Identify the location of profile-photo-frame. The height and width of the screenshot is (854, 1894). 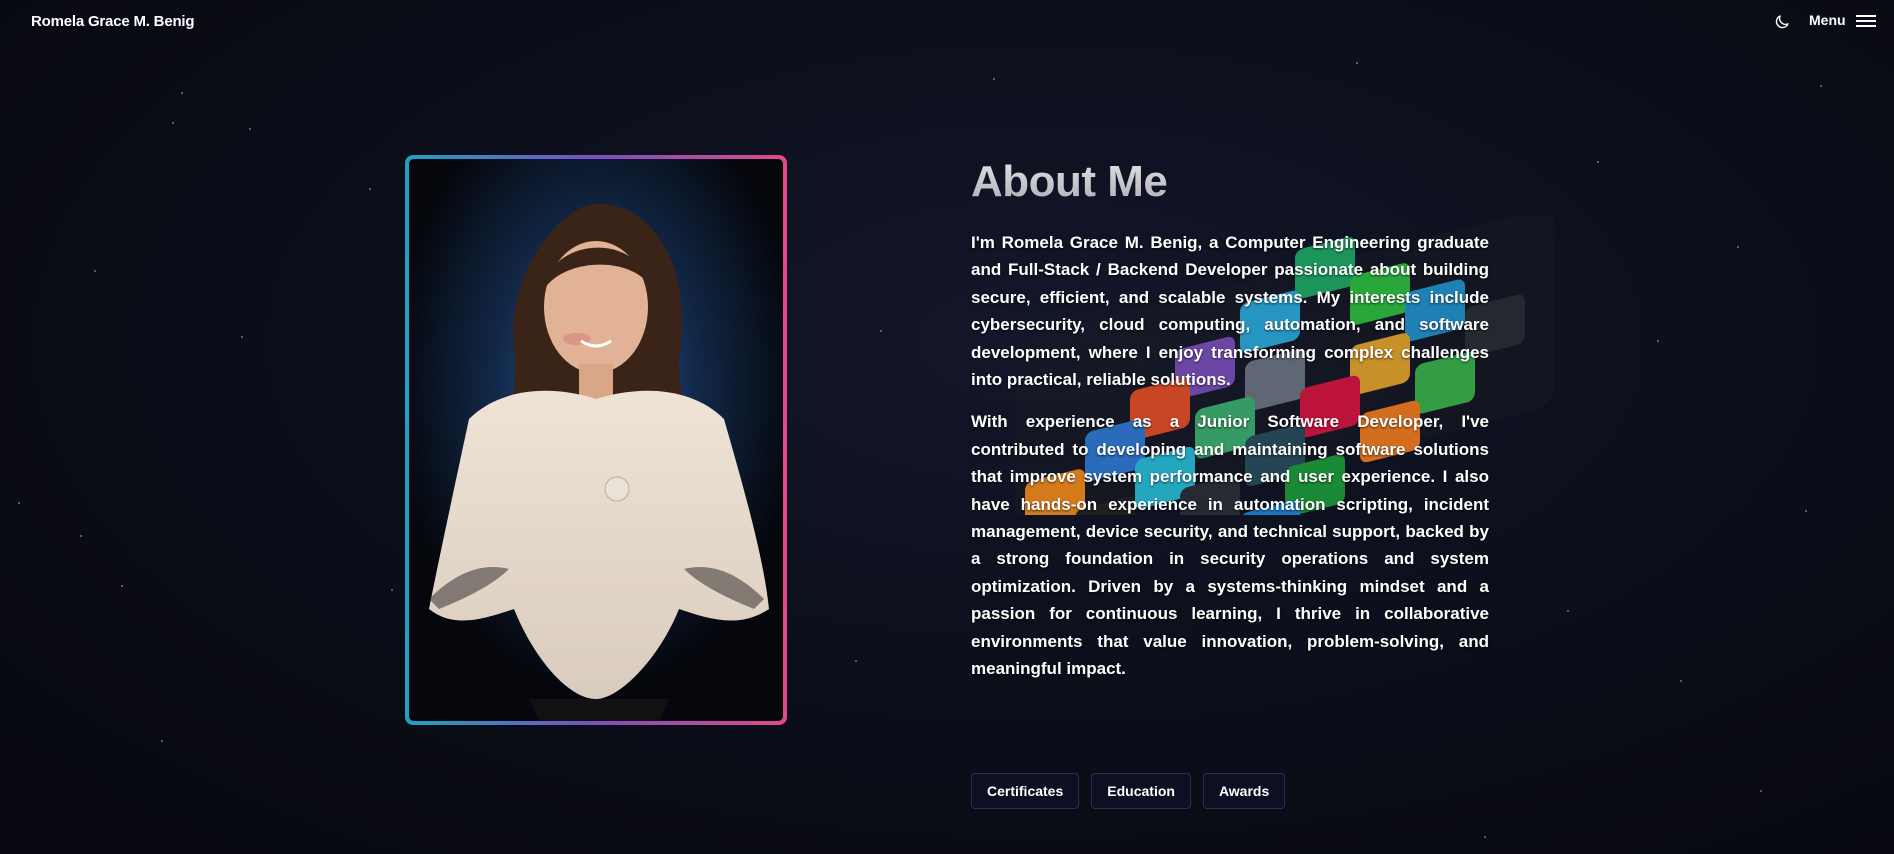
(596, 440).